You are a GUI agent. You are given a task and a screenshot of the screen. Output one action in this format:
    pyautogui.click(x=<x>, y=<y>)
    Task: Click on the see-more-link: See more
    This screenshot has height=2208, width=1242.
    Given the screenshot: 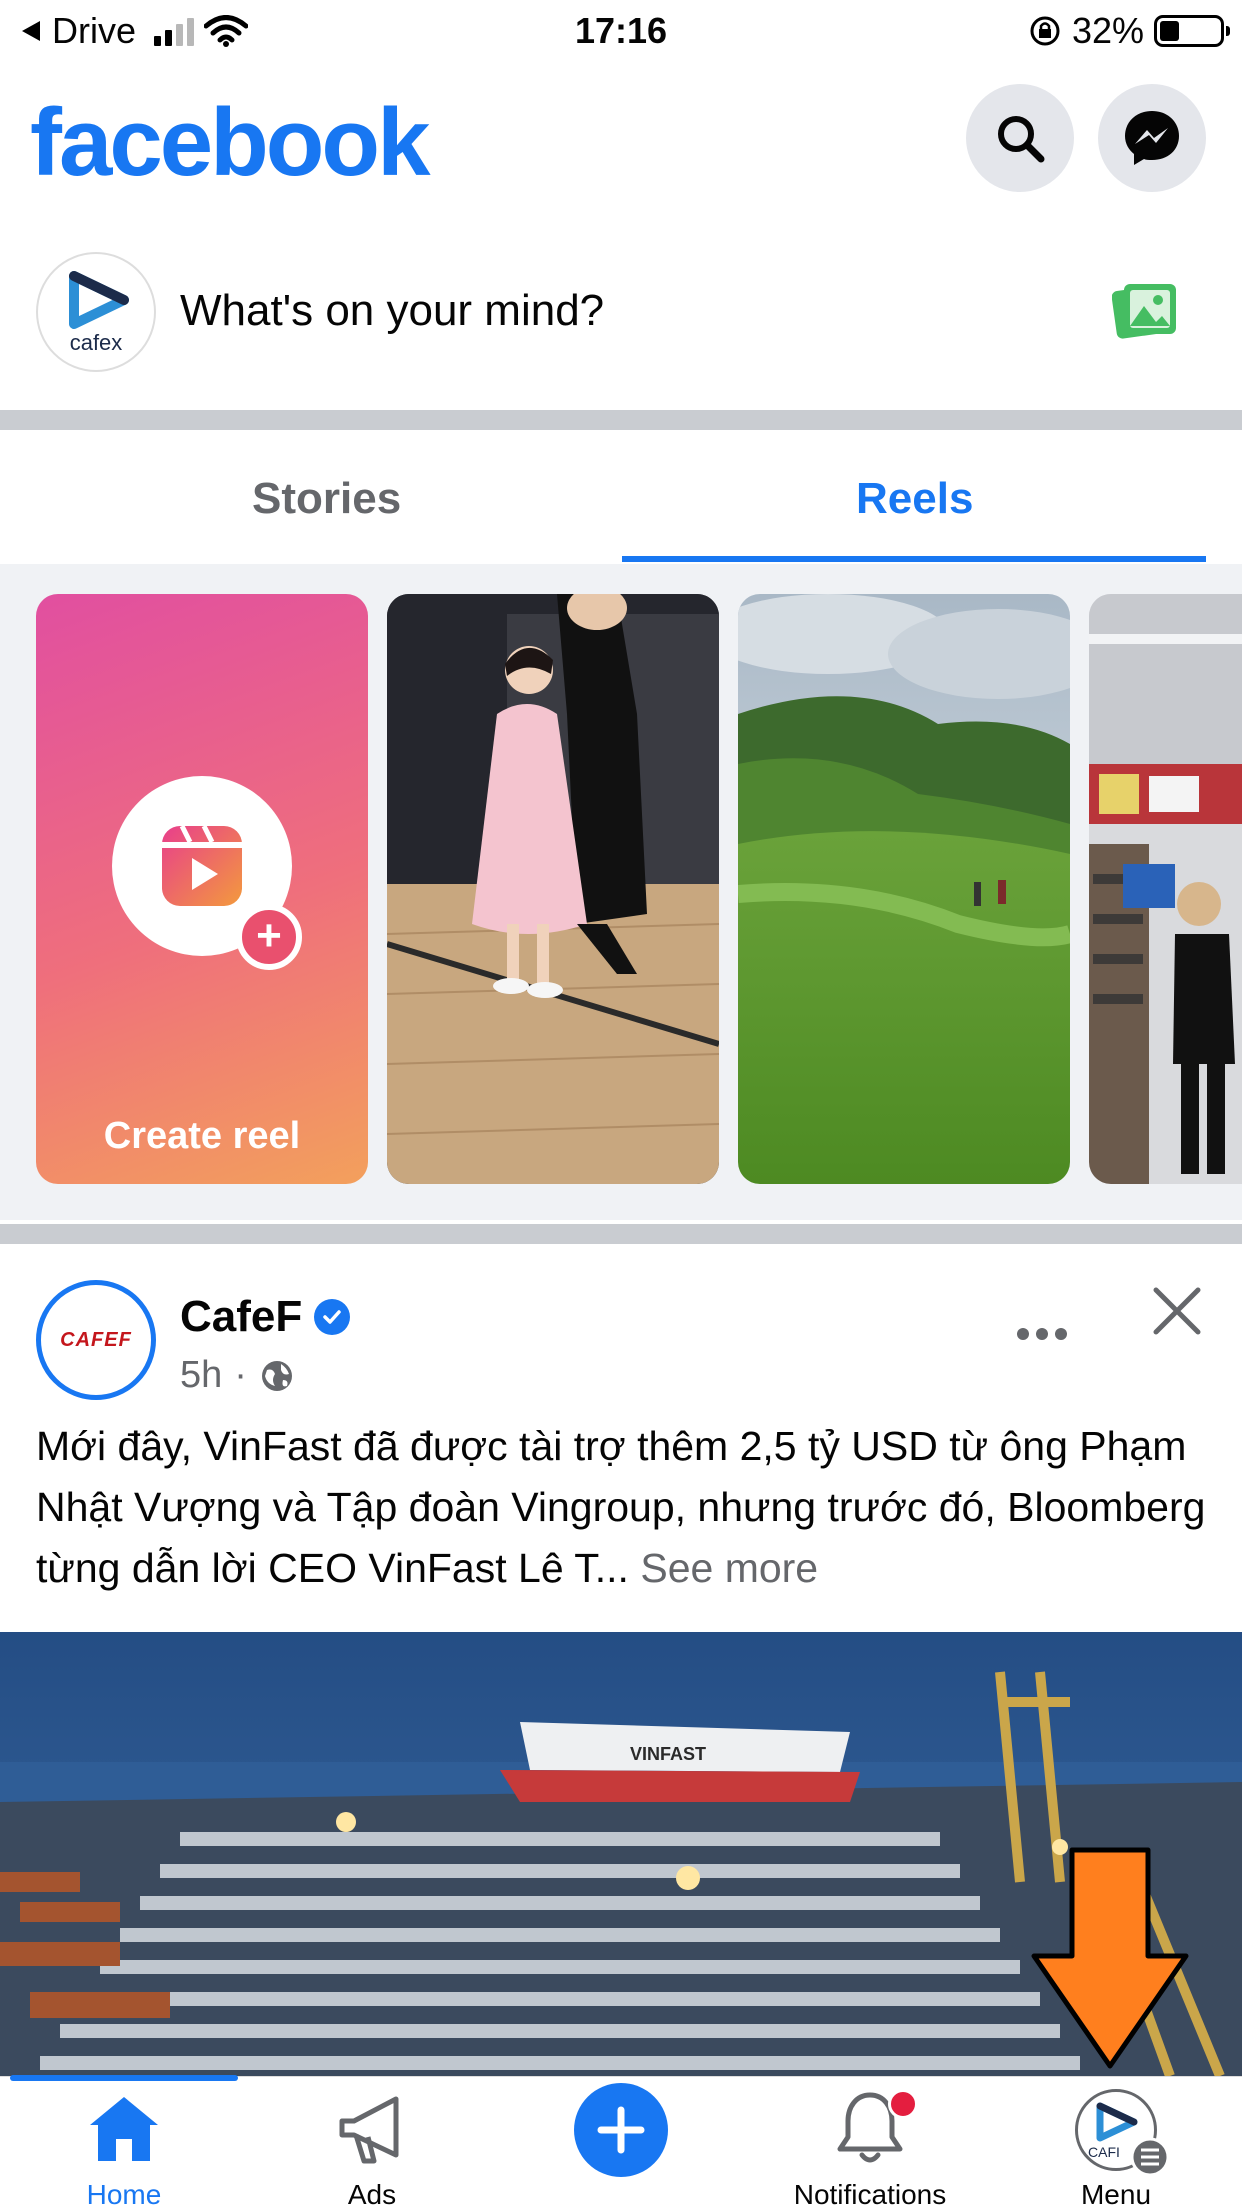 What is the action you would take?
    pyautogui.click(x=729, y=1568)
    